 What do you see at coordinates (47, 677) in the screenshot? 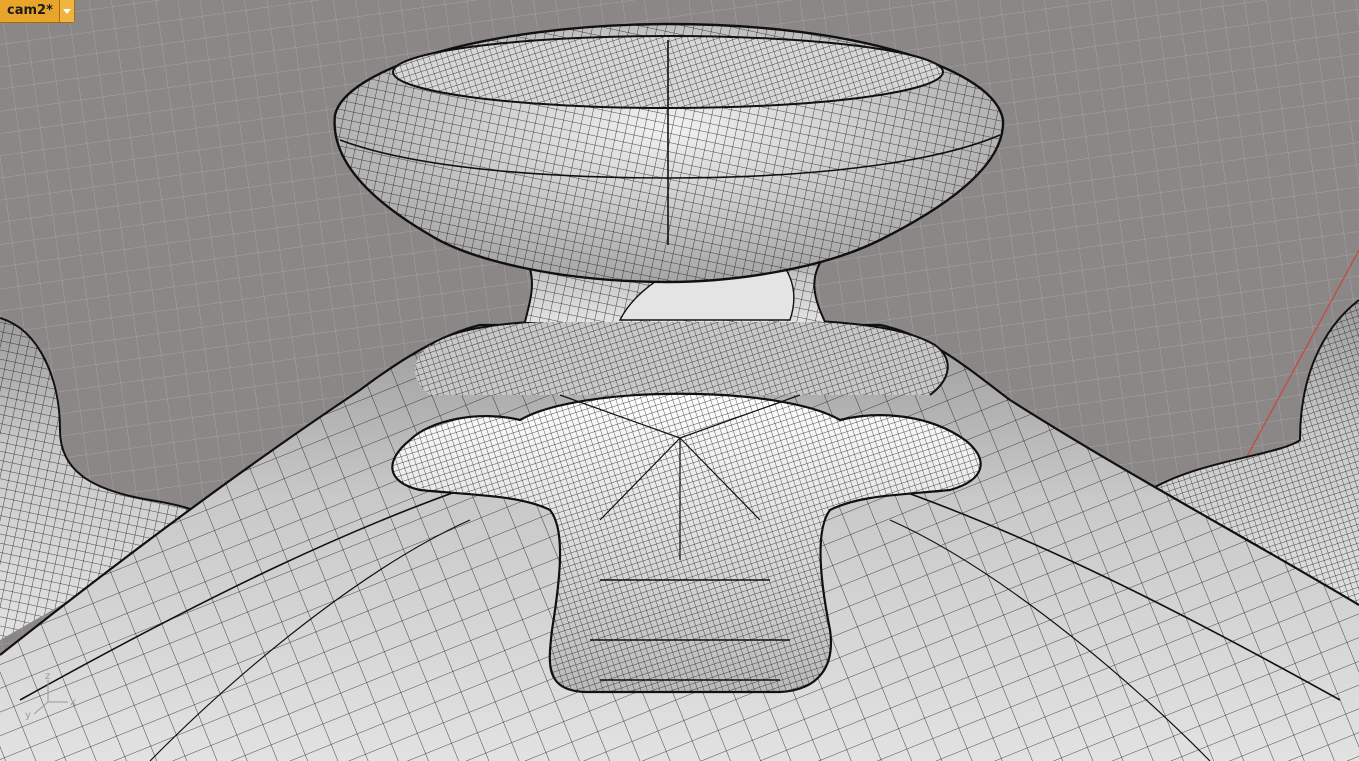
I see `axis-z-label: z` at bounding box center [47, 677].